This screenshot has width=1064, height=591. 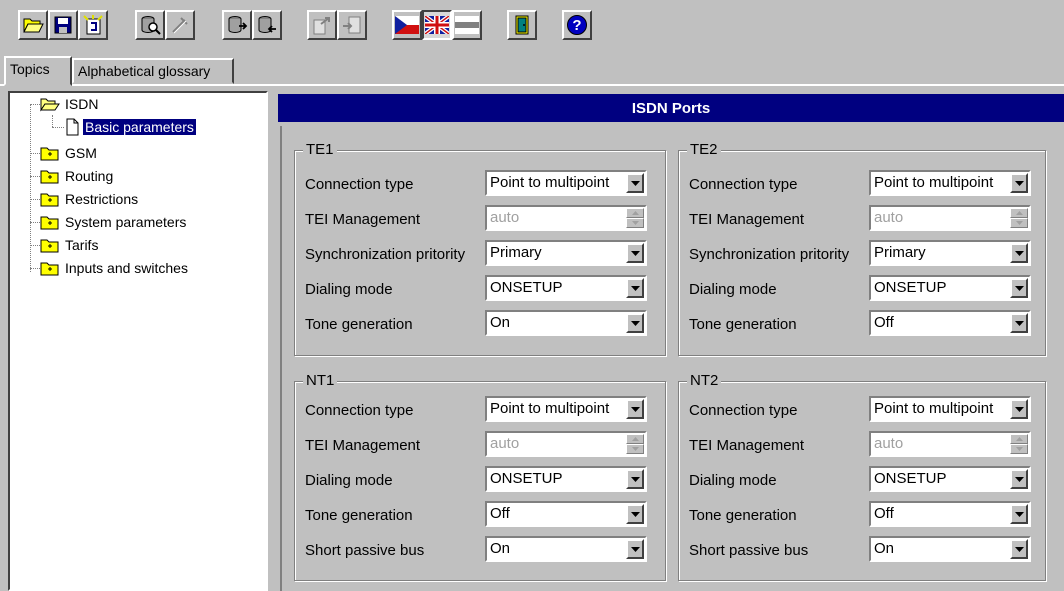 I want to click on tab-topics: Topics, so click(x=38, y=71).